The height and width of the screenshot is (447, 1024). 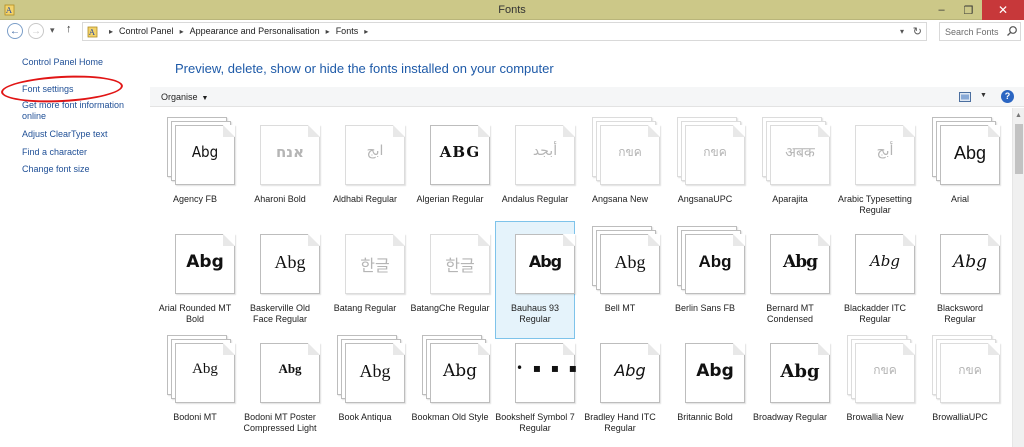 I want to click on font-tile: אנח Aharoni Bold, so click(x=280, y=171).